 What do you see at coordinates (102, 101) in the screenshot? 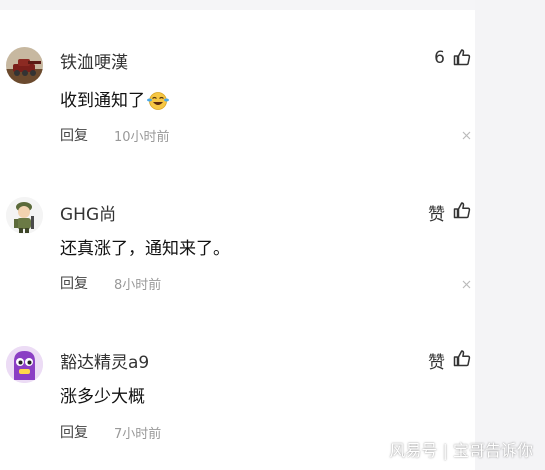
I see `comment-text-body: 收到通知了` at bounding box center [102, 101].